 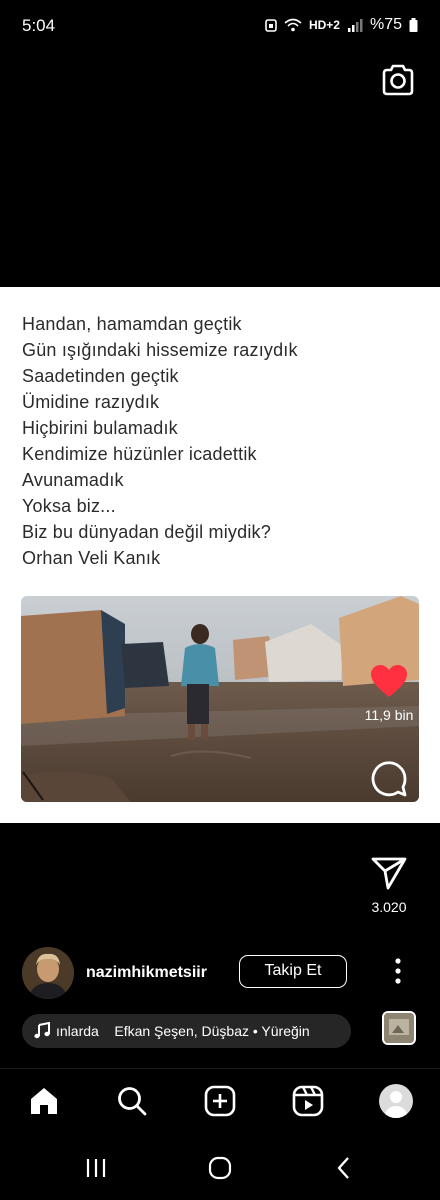 I want to click on comment-button: 41, so click(x=389, y=791).